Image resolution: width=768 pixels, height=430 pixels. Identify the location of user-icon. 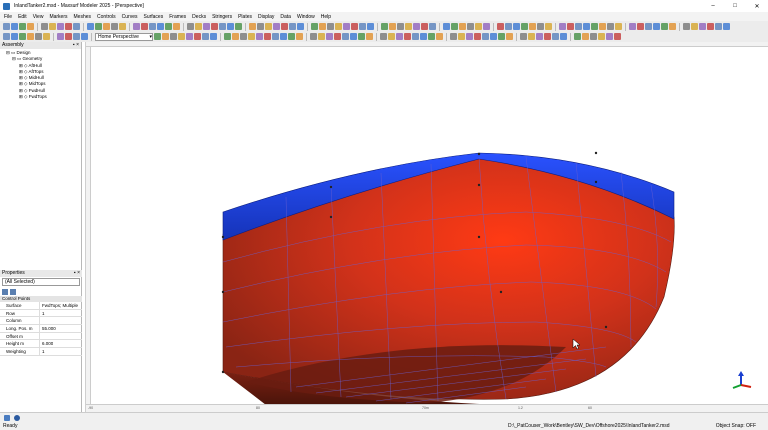
(17, 418).